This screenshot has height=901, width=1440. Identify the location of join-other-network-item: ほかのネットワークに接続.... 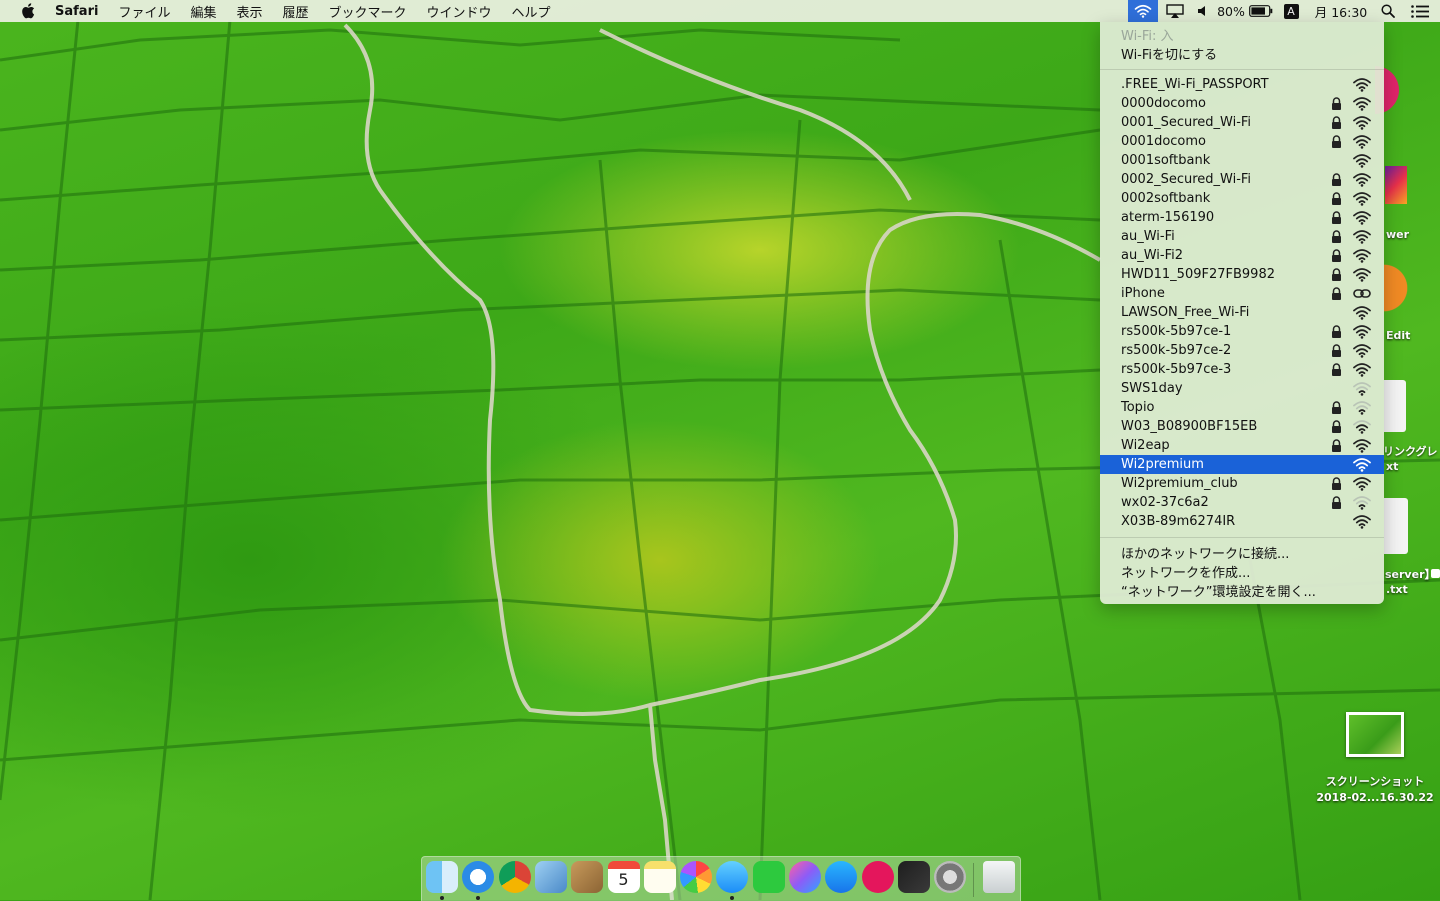
(1242, 552).